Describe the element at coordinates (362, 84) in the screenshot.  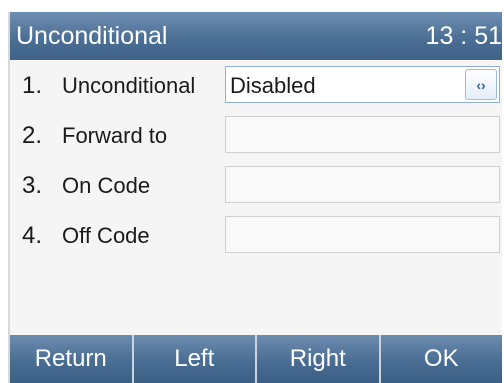
I see `unconditional-select: Disabled ‹›` at that location.